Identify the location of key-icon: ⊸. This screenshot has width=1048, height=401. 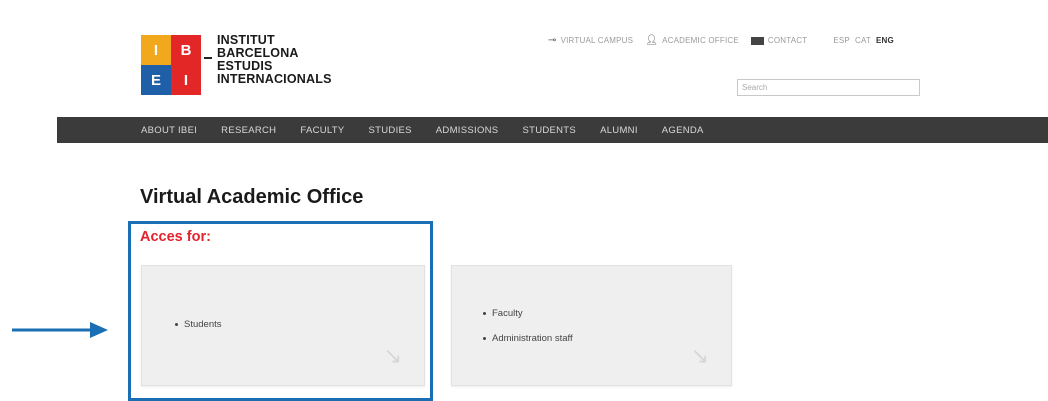
(552, 40).